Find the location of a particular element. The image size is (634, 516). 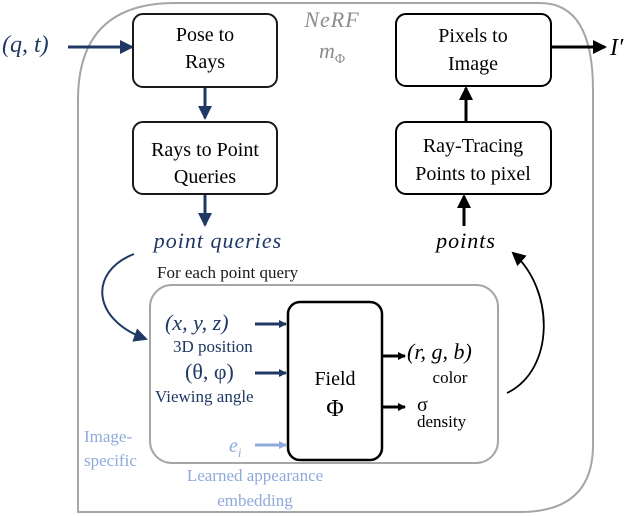

ray-tracing-line1: Ray-Tracing is located at coordinates (473, 146).